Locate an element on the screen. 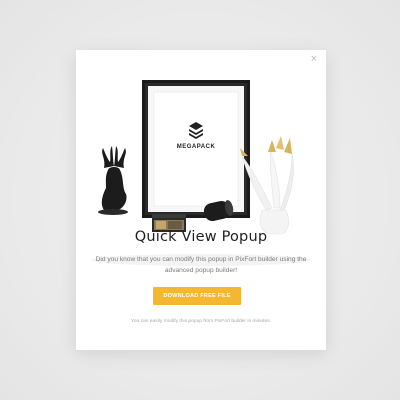 The image size is (400, 400). picture-frame: MEGAPACK is located at coordinates (196, 149).